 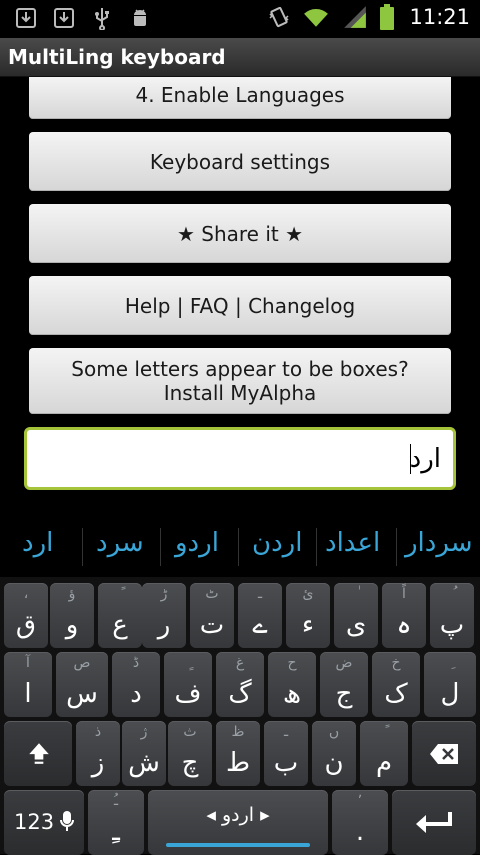 What do you see at coordinates (355, 17) in the screenshot?
I see `signal-icon` at bounding box center [355, 17].